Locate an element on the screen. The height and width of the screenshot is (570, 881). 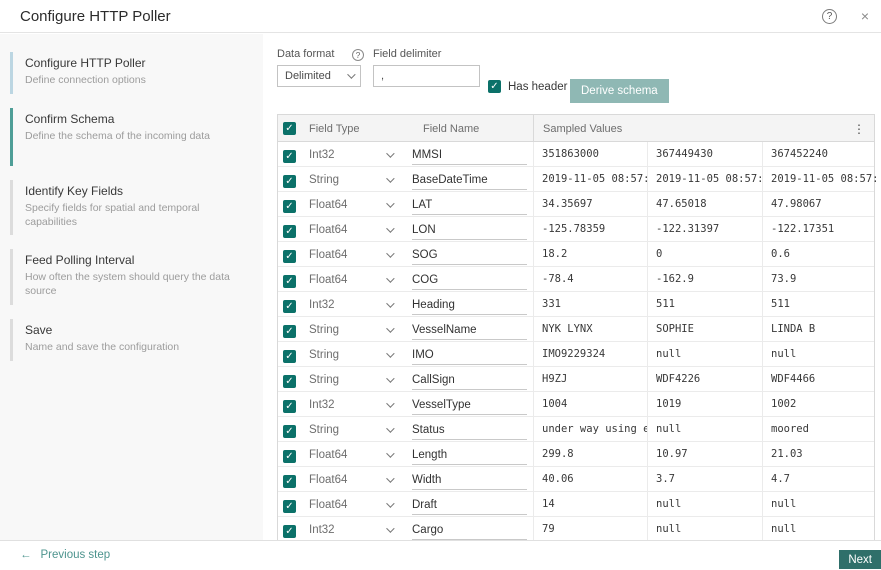
data-format-label: Data format is located at coordinates (306, 54).